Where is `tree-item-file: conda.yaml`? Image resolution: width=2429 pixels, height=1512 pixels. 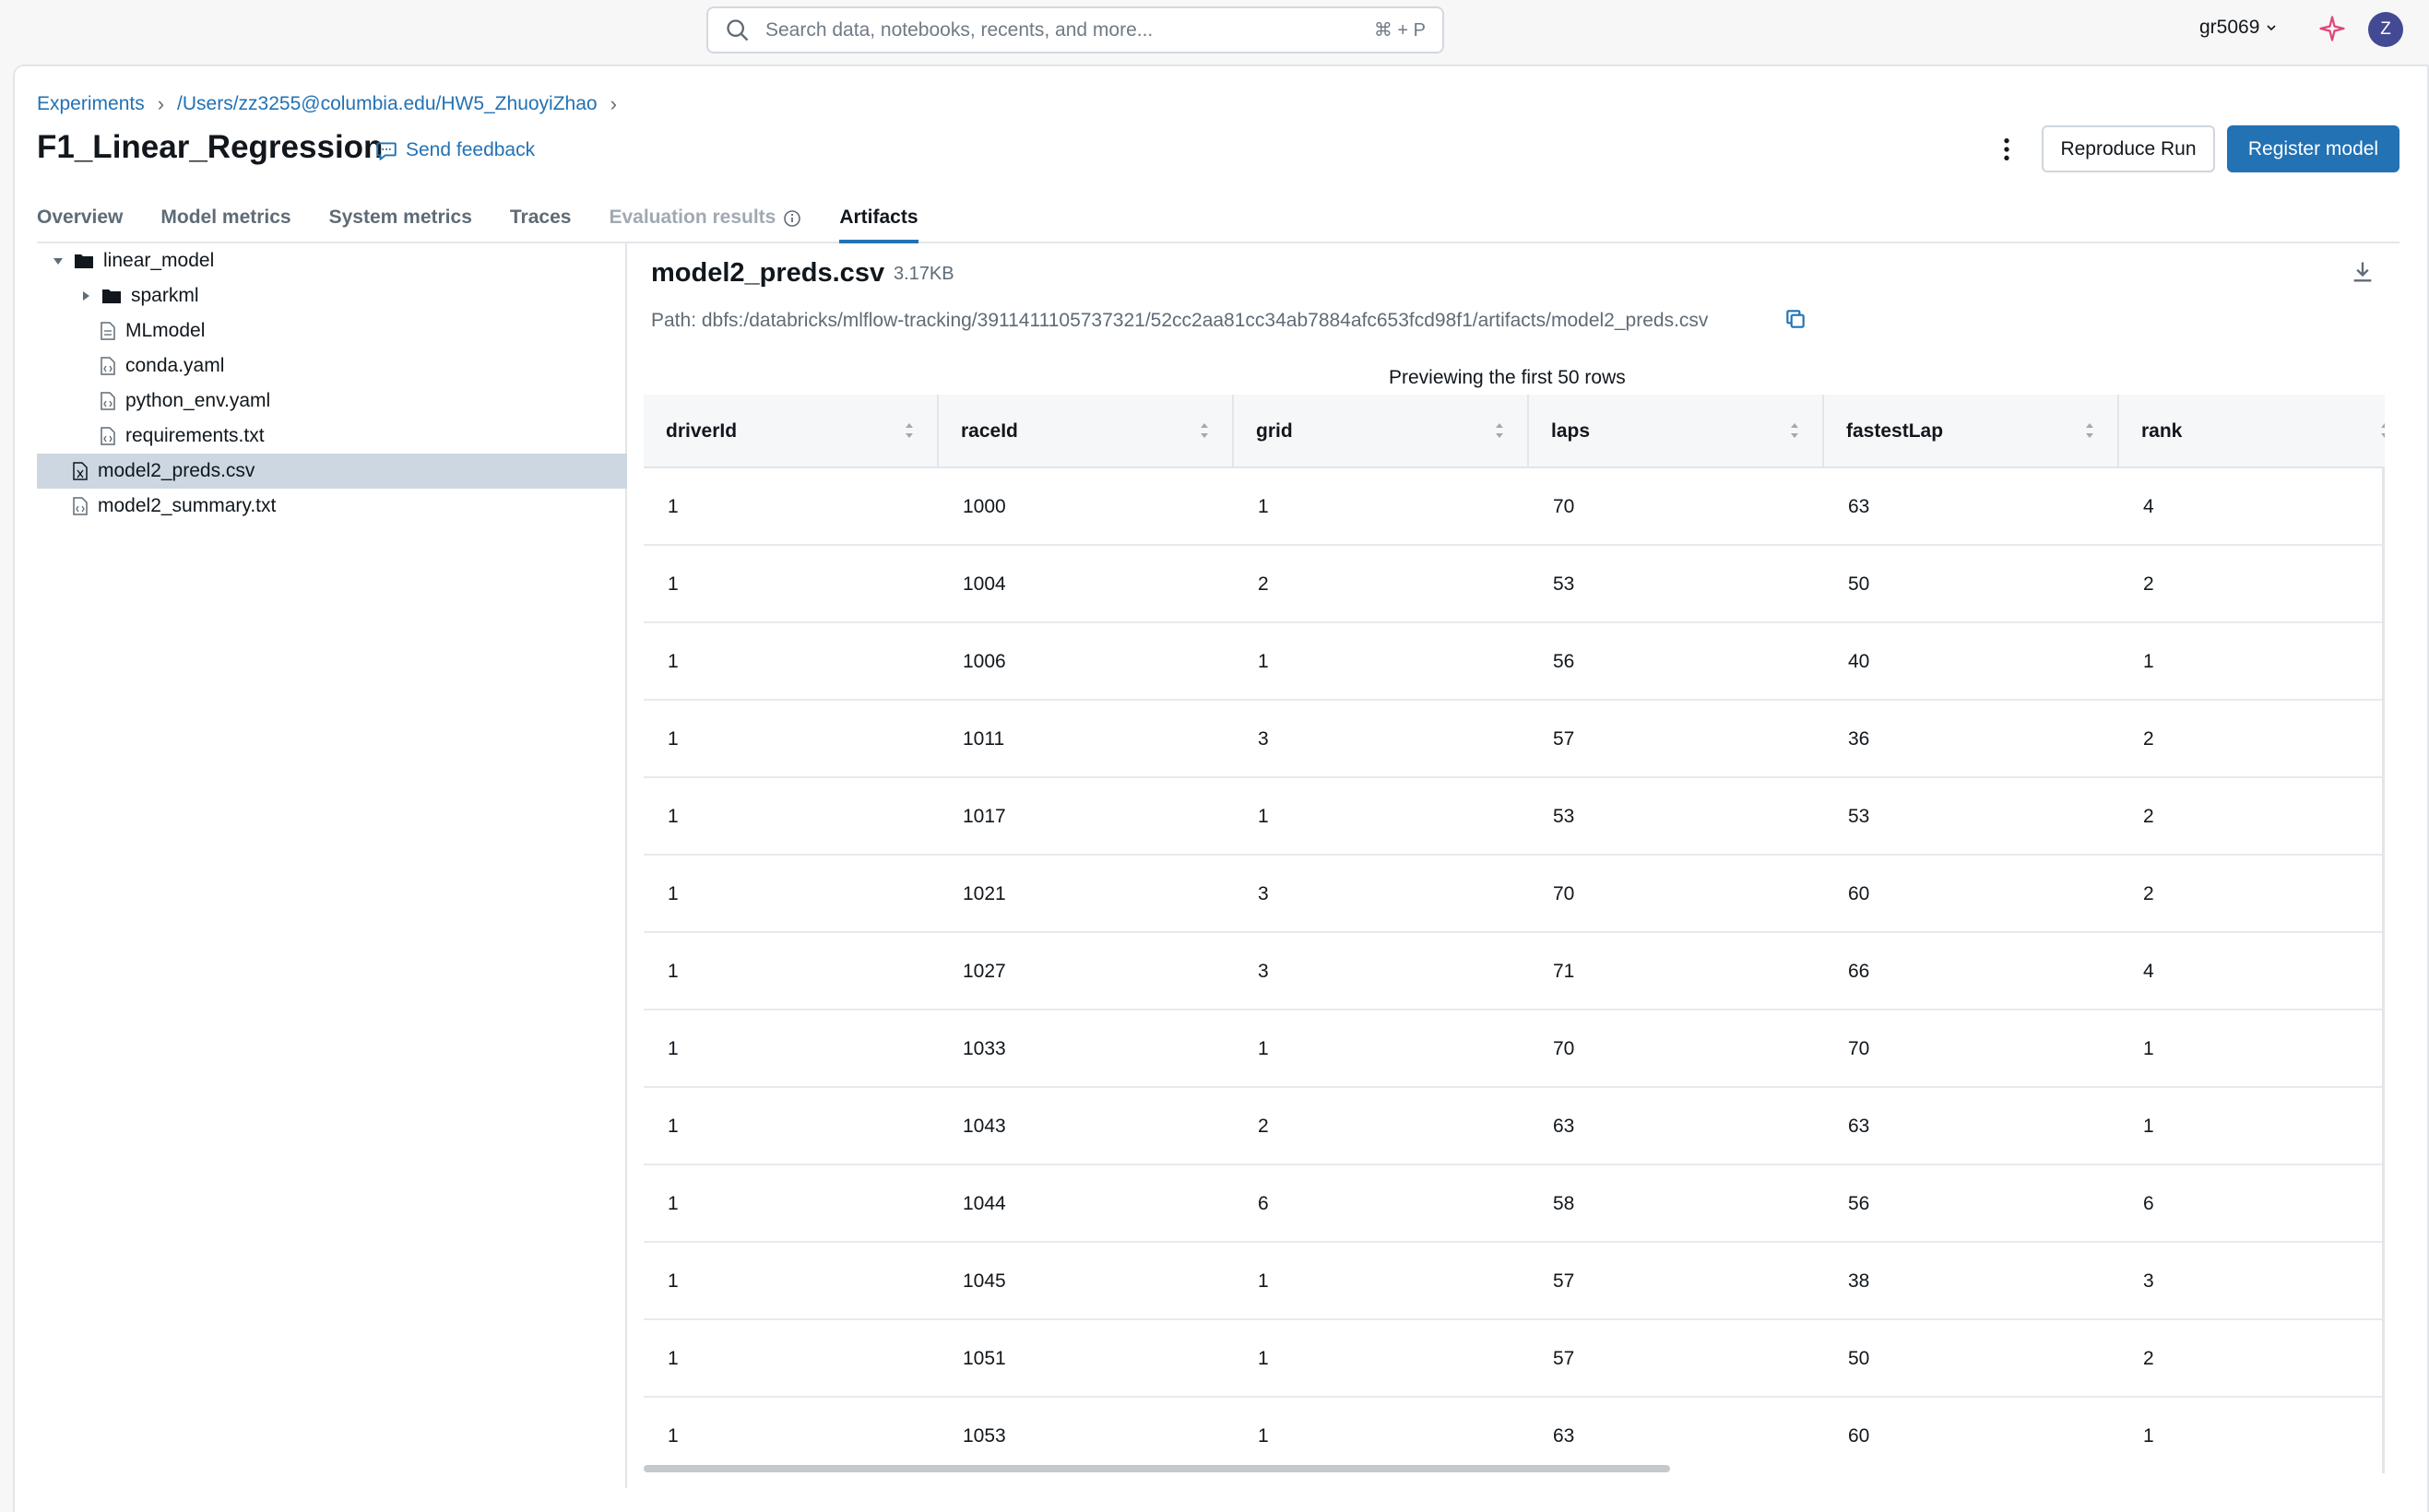 tree-item-file: conda.yaml is located at coordinates (162, 366).